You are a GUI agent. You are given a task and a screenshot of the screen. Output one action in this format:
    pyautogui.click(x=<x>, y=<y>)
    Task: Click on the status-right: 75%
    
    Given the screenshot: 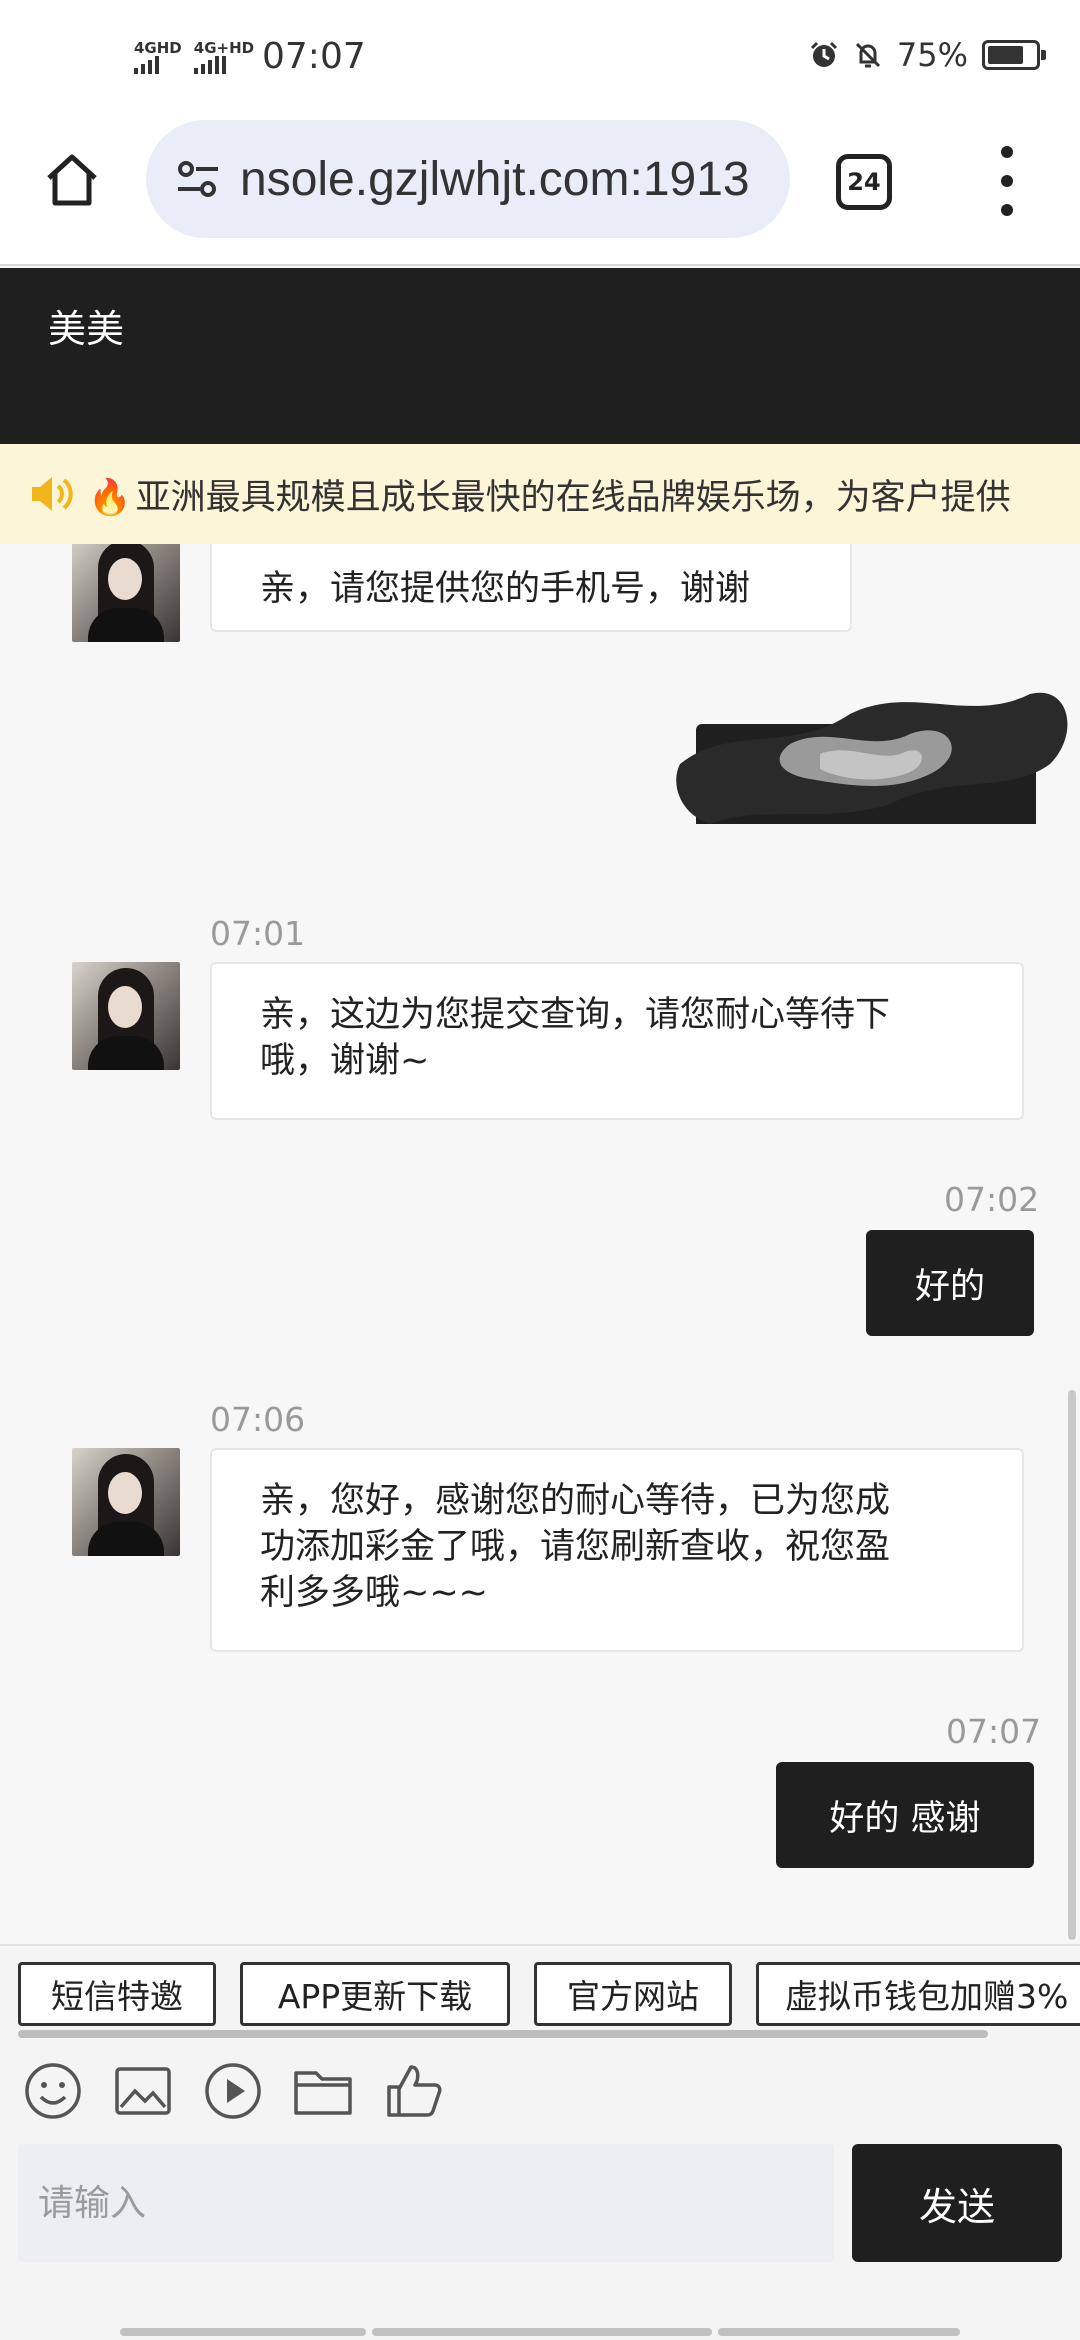 What is the action you would take?
    pyautogui.click(x=927, y=55)
    